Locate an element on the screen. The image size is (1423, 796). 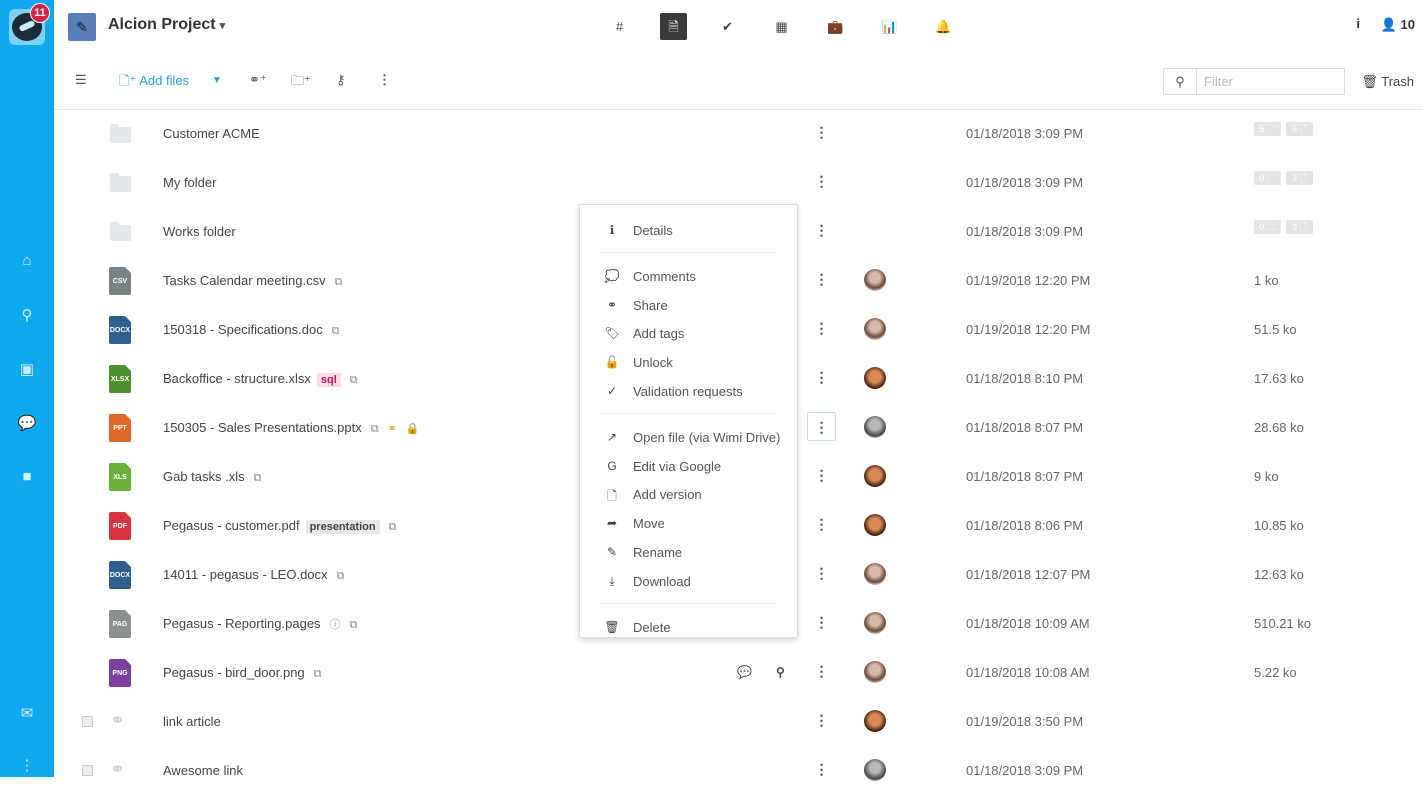
menu-item-open-file: ↗ Open file (via Wimi Drive) is located at coordinates (688, 438).